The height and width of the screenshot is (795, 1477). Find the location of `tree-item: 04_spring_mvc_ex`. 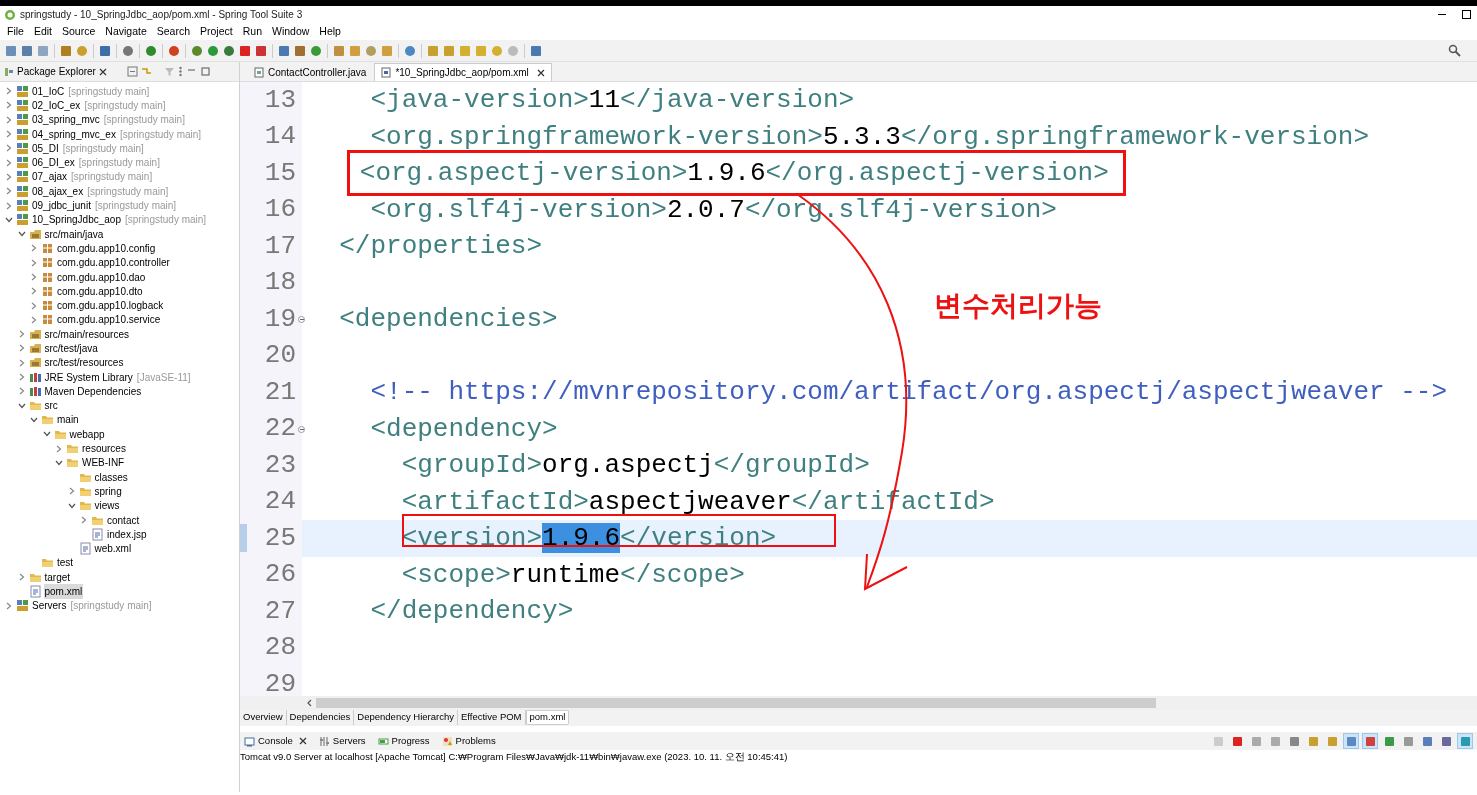

tree-item: 04_spring_mvc_ex is located at coordinates (74, 134).